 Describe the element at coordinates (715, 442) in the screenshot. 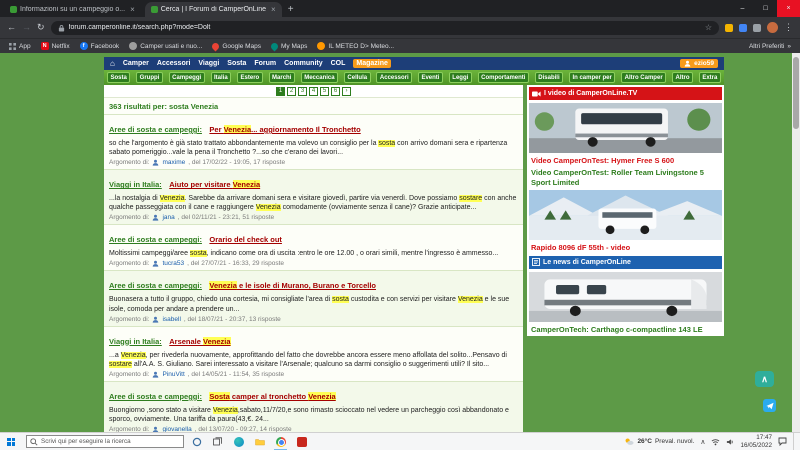

I see `wifi-icon` at that location.